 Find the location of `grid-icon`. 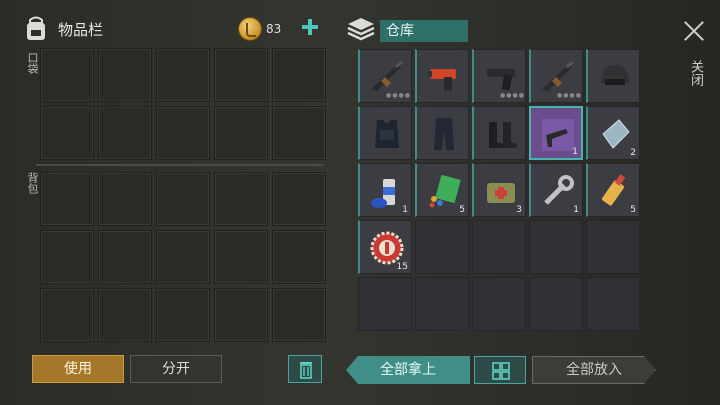

grid-icon is located at coordinates (501, 371).